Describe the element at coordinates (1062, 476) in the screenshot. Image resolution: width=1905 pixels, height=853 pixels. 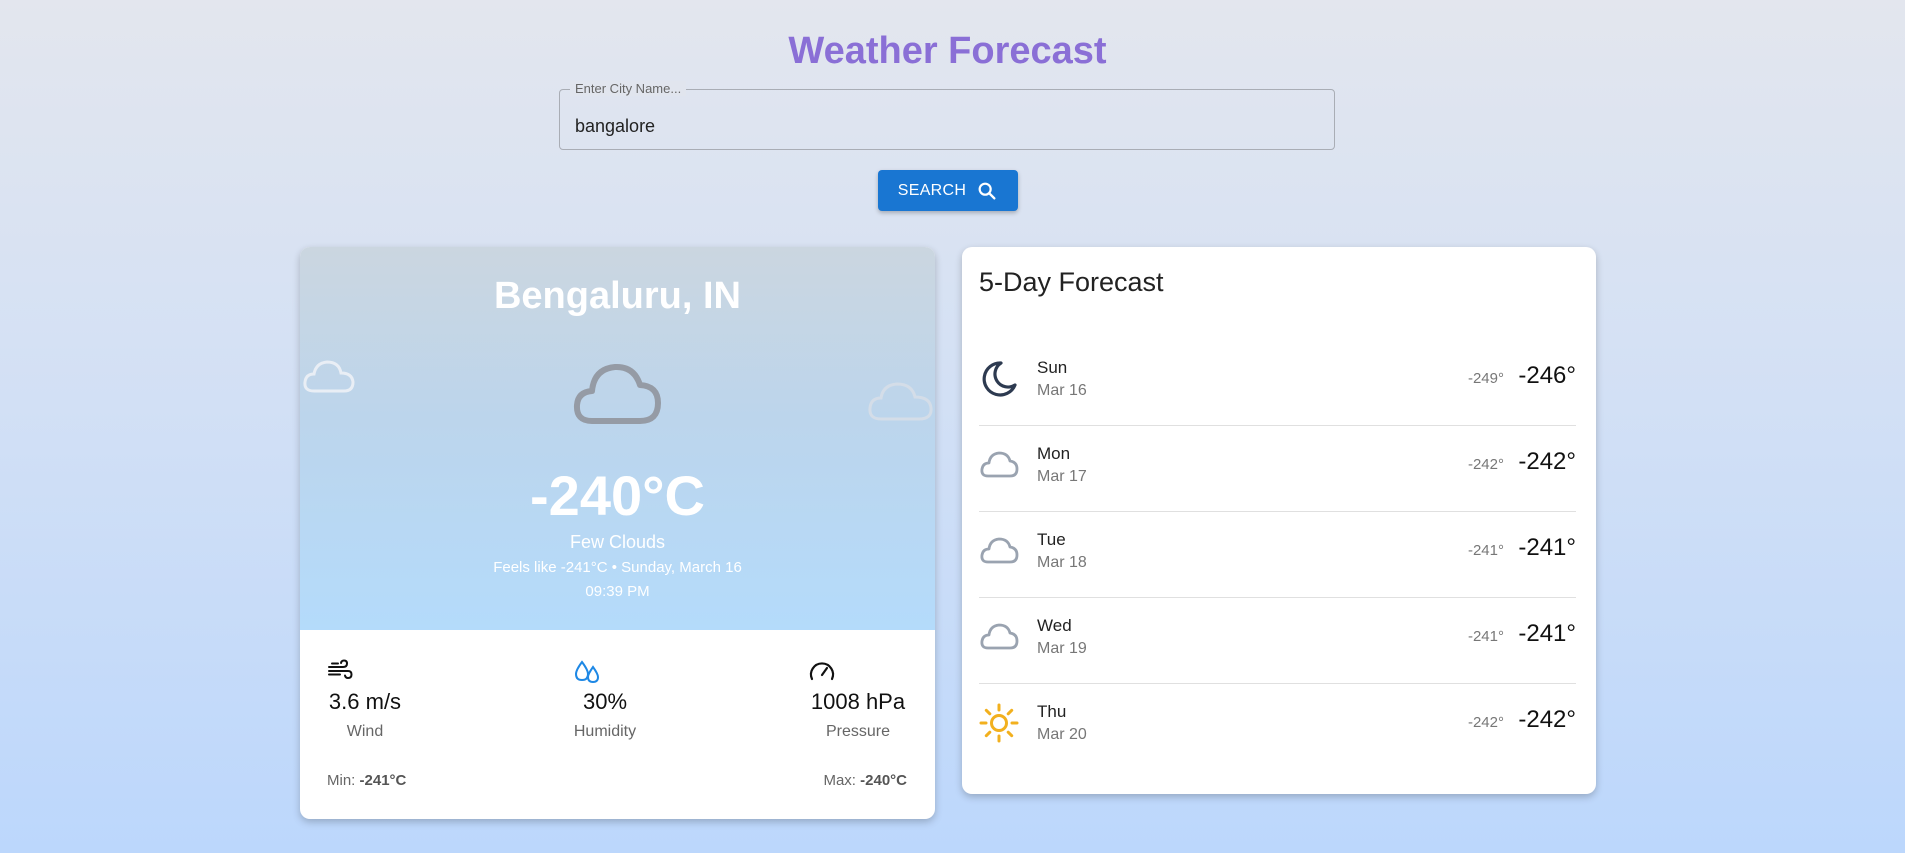
I see `forecast-date: Mar 17` at that location.